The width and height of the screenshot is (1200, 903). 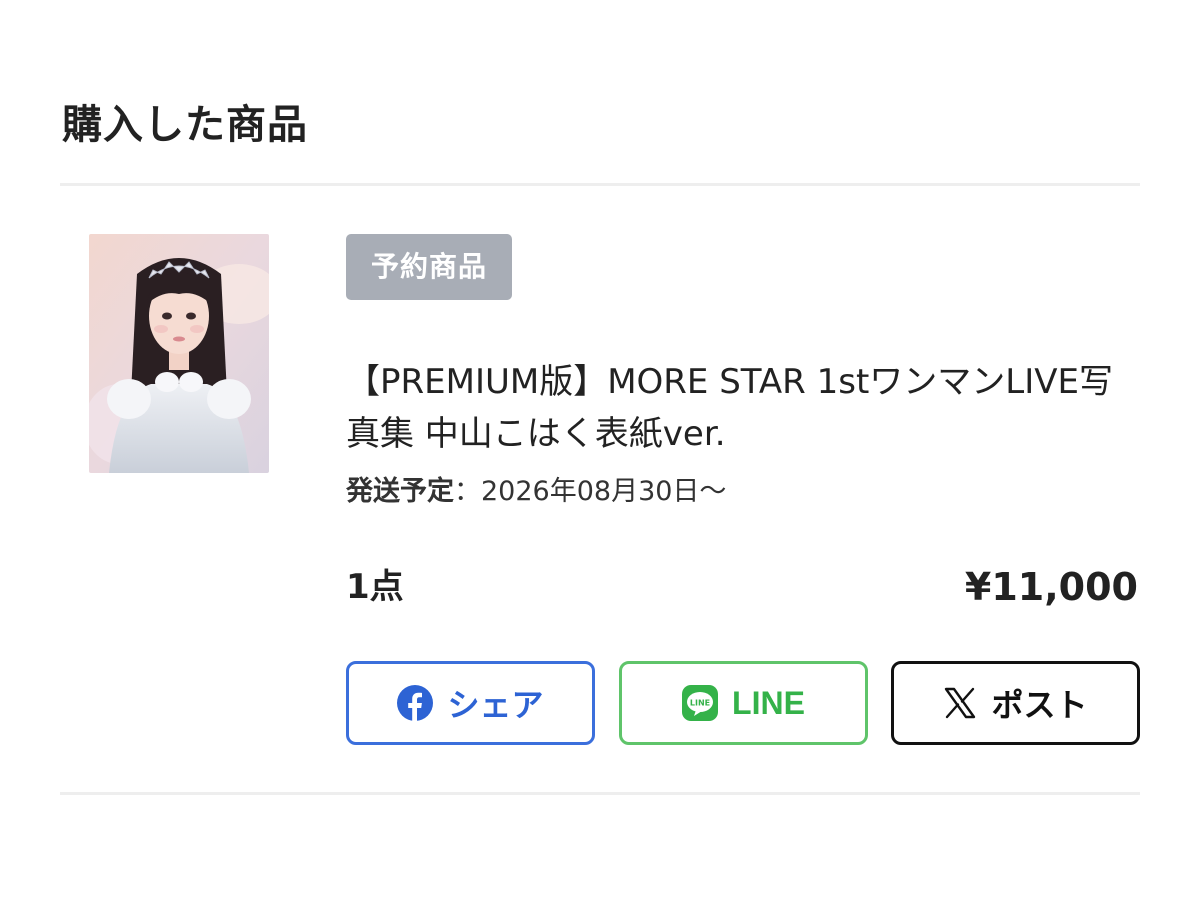 What do you see at coordinates (960, 703) in the screenshot?
I see `x-logo-icon` at bounding box center [960, 703].